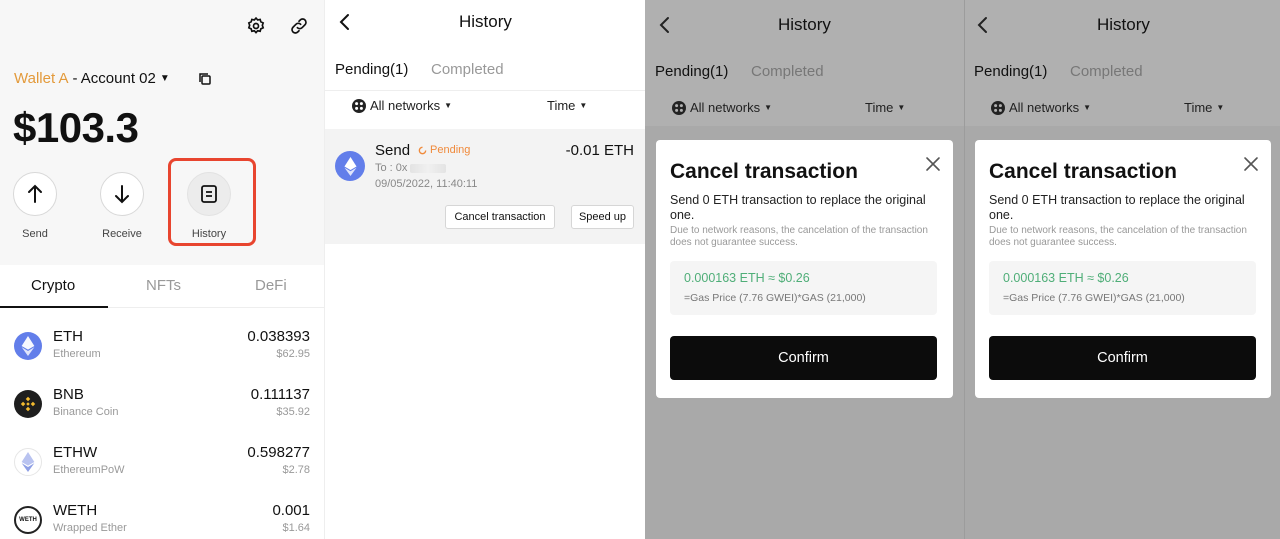 Image resolution: width=1280 pixels, height=539 pixels. Describe the element at coordinates (114, 78) in the screenshot. I see `account-name: - Account 02` at that location.